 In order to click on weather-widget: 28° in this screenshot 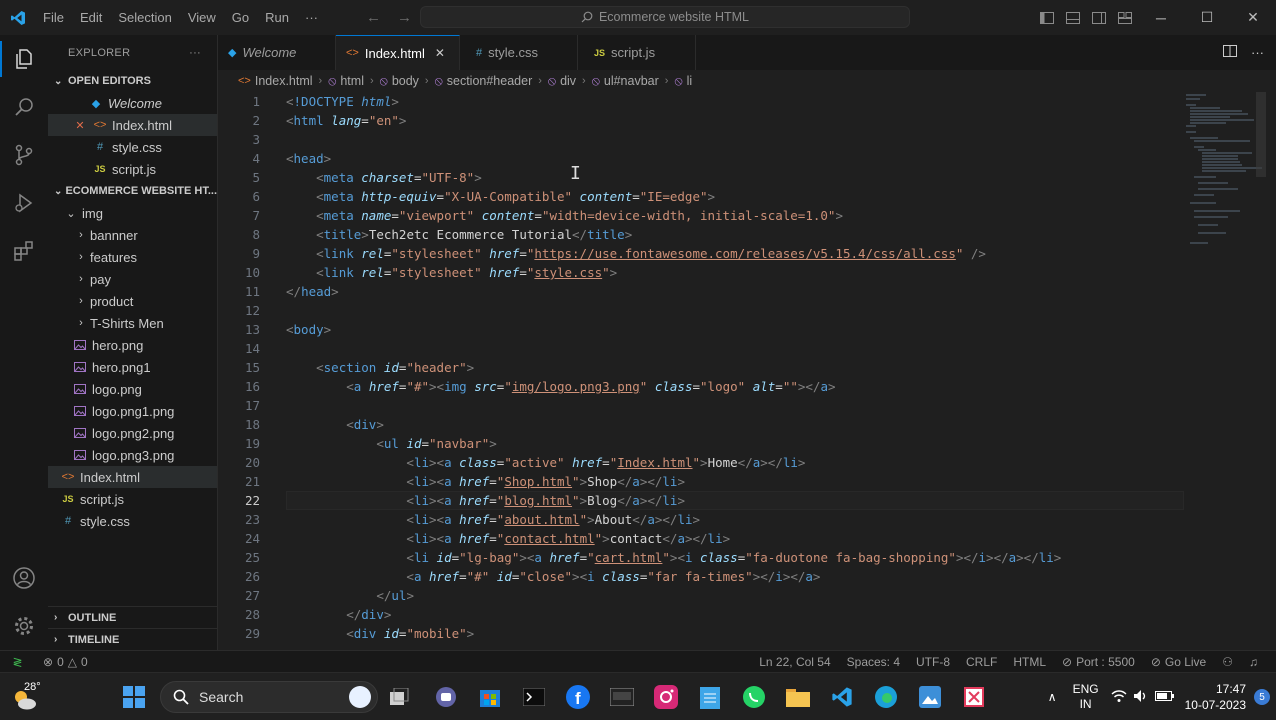, I will do `click(28, 697)`.